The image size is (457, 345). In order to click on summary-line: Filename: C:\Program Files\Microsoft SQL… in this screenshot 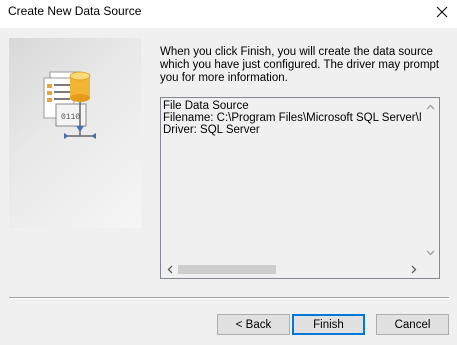, I will do `click(292, 118)`.